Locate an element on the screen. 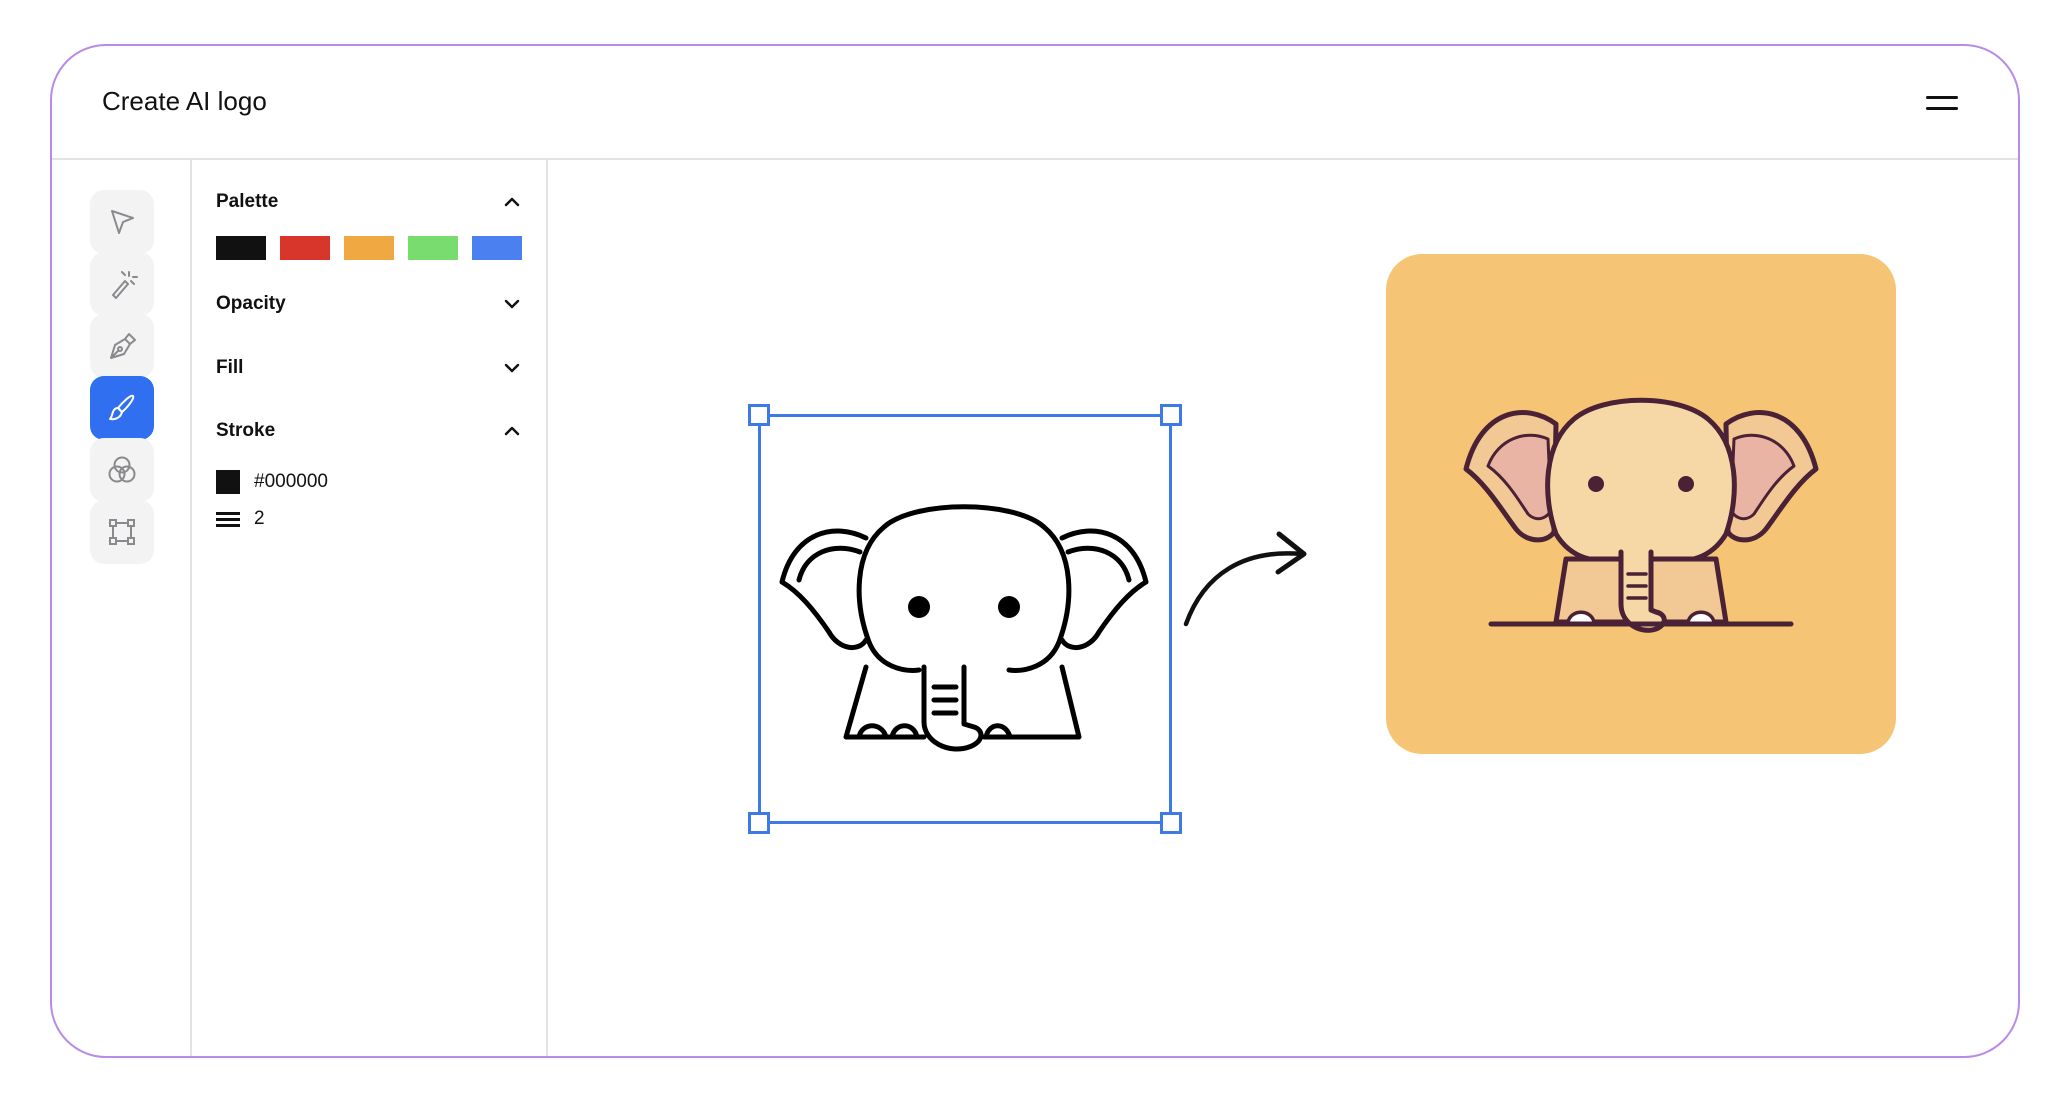 The height and width of the screenshot is (1102, 2068). stroke-weight-row: 2 is located at coordinates (240, 519).